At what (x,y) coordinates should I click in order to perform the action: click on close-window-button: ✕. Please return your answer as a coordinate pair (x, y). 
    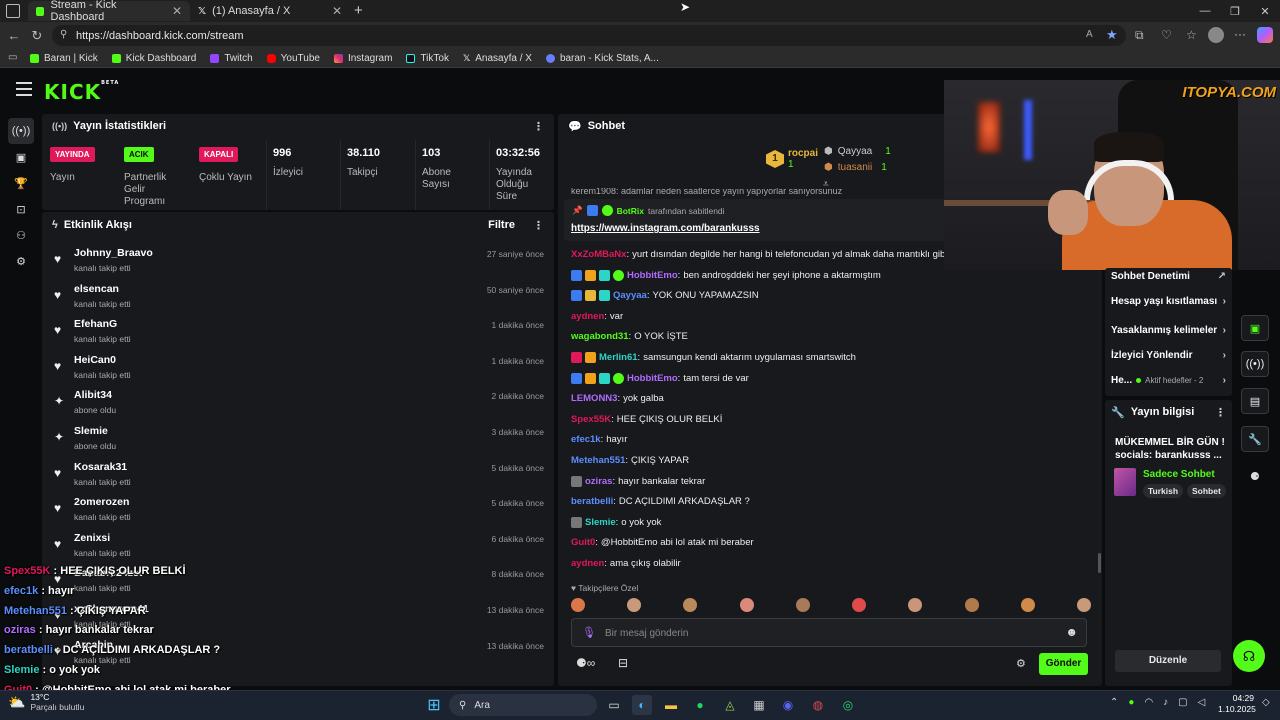
    Looking at the image, I should click on (1265, 11).